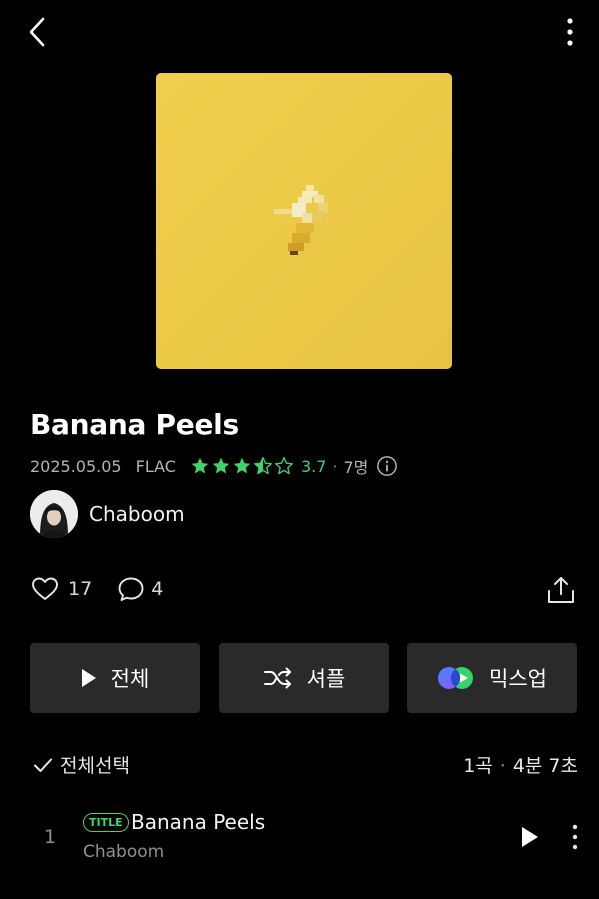 The image size is (599, 899). What do you see at coordinates (50, 837) in the screenshot?
I see `track-number: 1` at bounding box center [50, 837].